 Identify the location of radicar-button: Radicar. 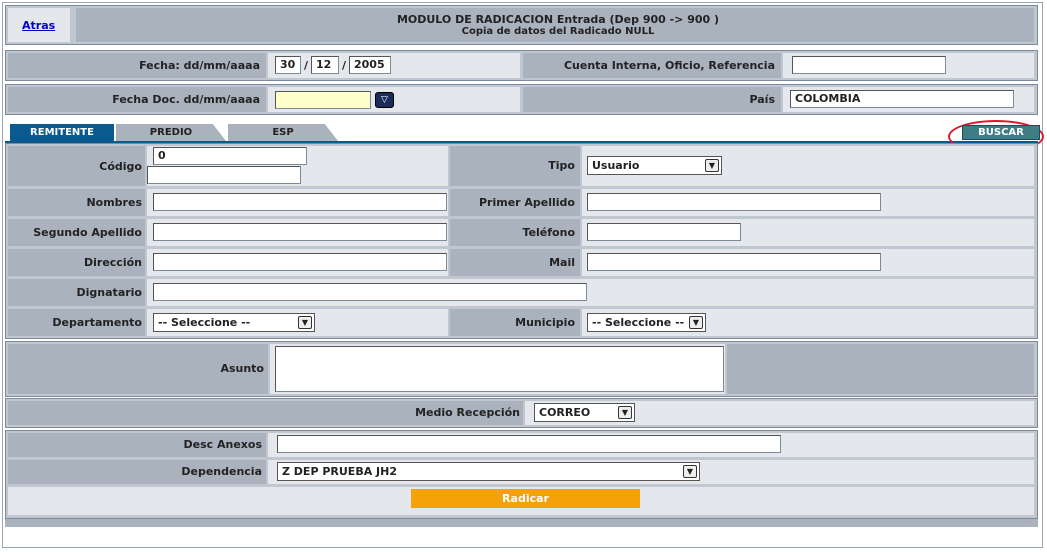
(525, 498).